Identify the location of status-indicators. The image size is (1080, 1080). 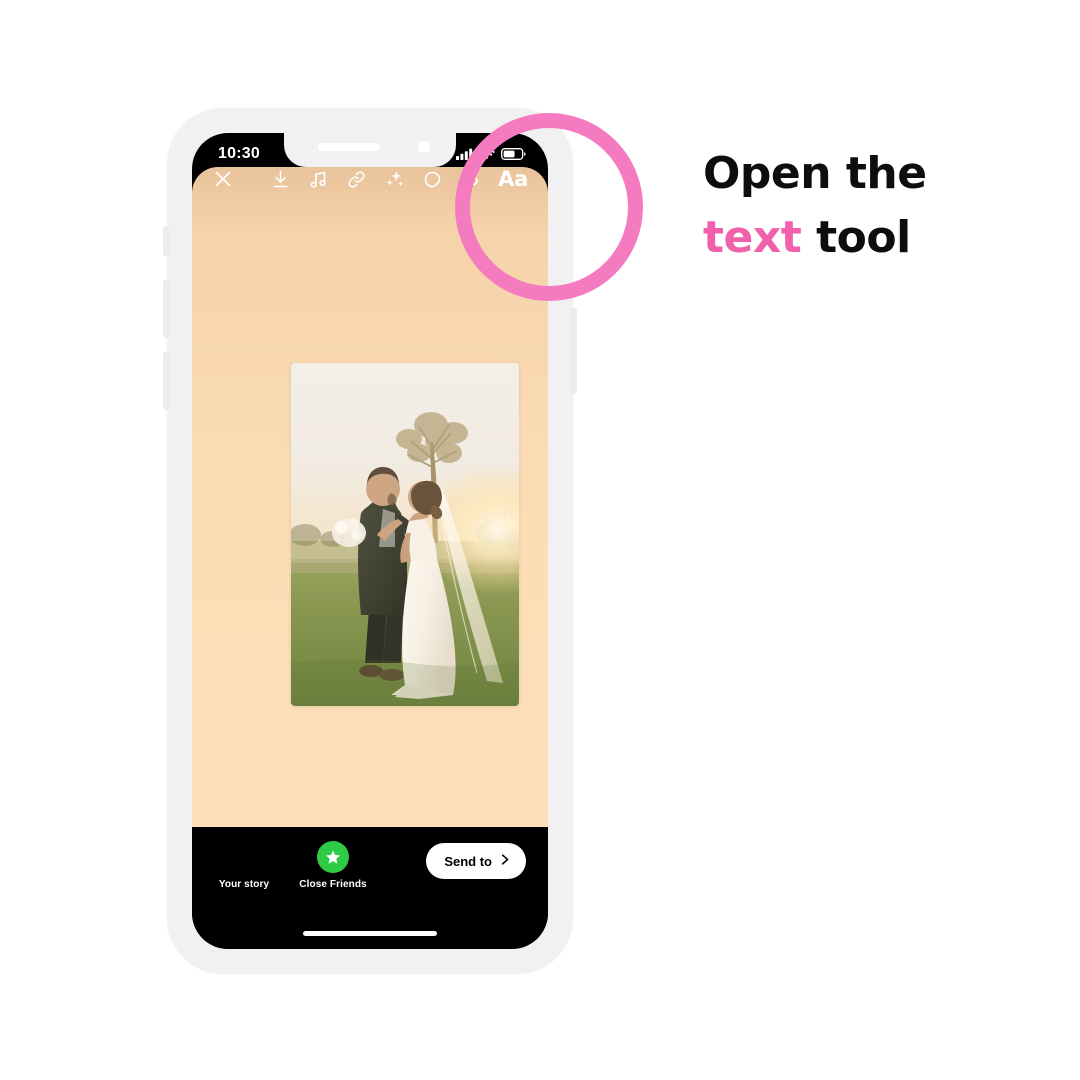
(491, 156).